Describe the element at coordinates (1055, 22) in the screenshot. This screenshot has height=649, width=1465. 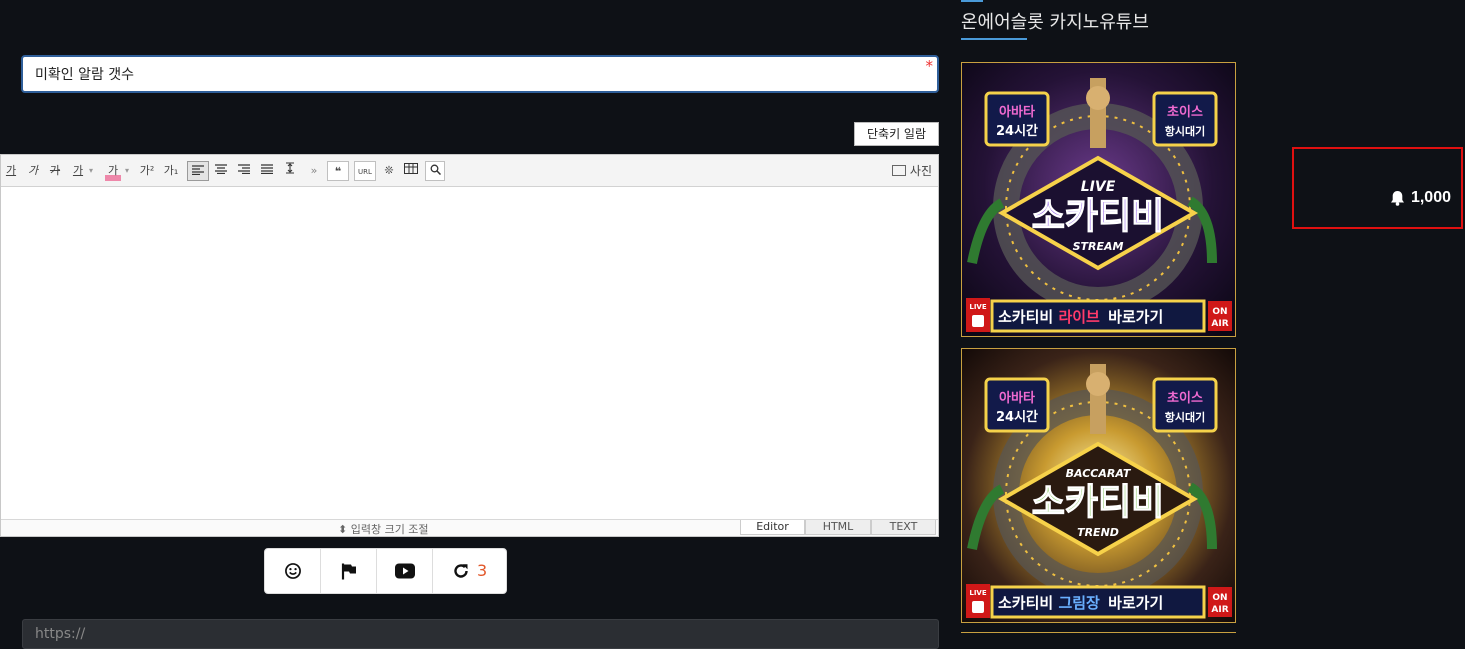
I see `sidebar-title: 온에어슬롯 카지노유튜브` at that location.